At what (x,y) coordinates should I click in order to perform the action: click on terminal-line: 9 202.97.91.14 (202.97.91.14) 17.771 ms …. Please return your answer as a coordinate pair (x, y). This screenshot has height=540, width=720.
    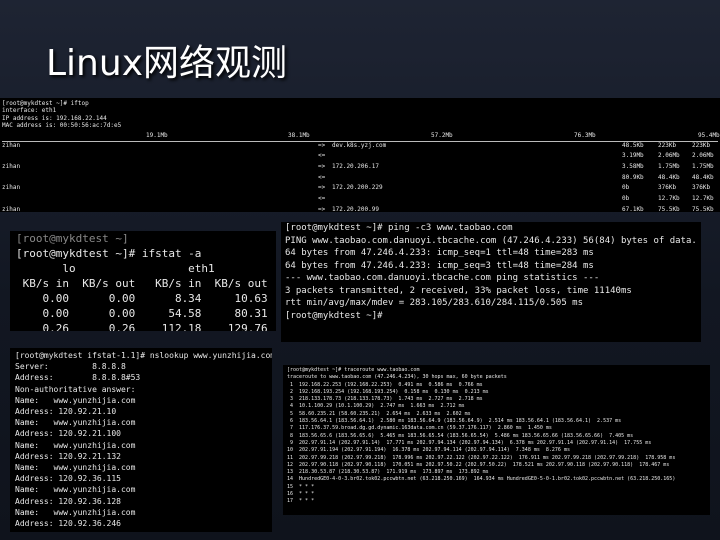
    Looking at the image, I should click on (469, 442).